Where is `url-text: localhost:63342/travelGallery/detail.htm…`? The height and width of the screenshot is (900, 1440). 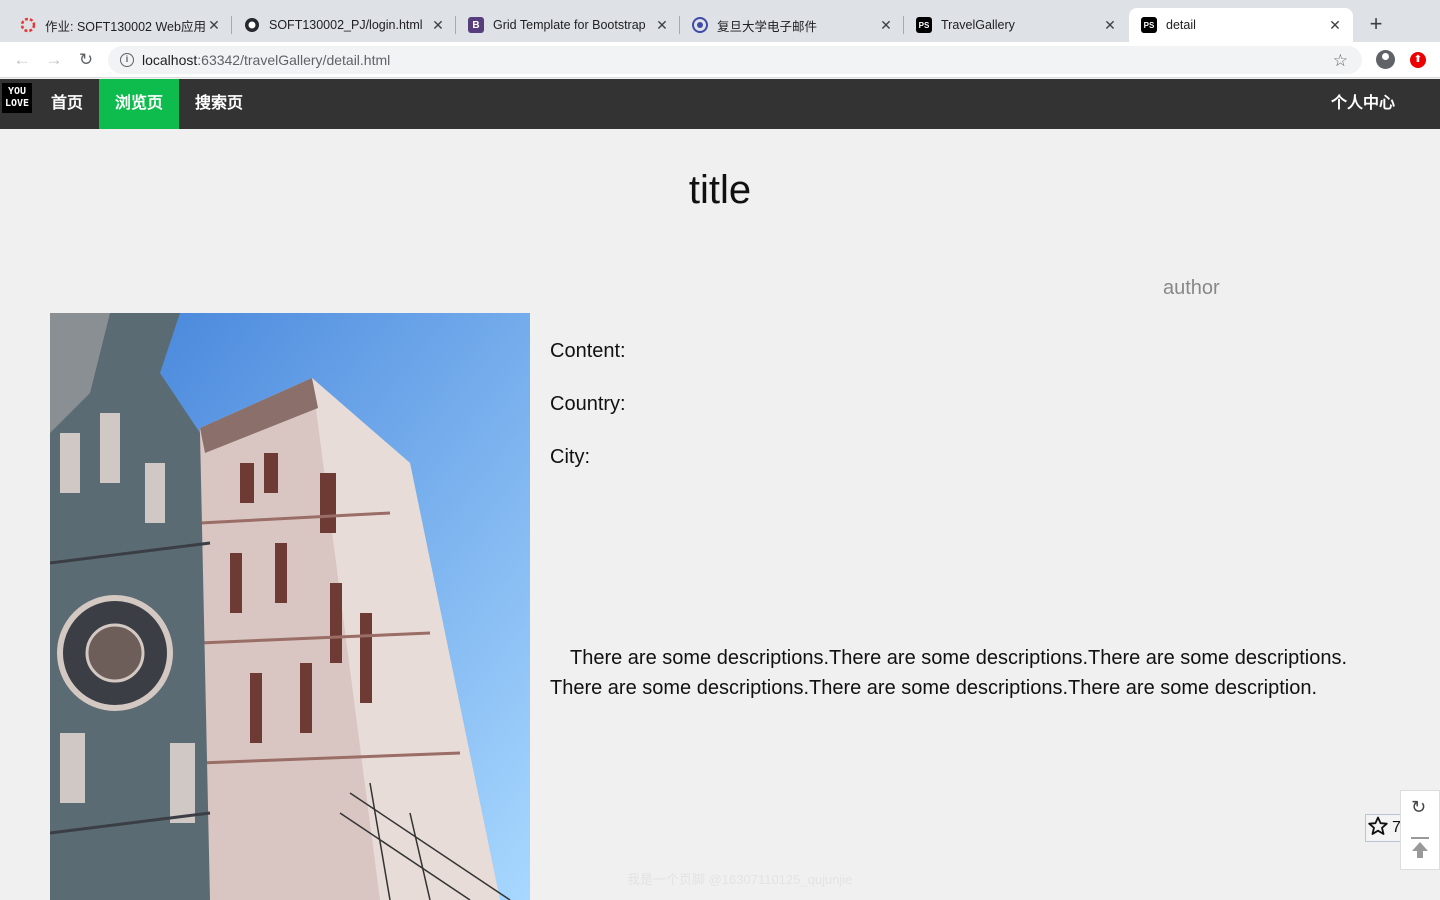 url-text: localhost:63342/travelGallery/detail.htm… is located at coordinates (266, 60).